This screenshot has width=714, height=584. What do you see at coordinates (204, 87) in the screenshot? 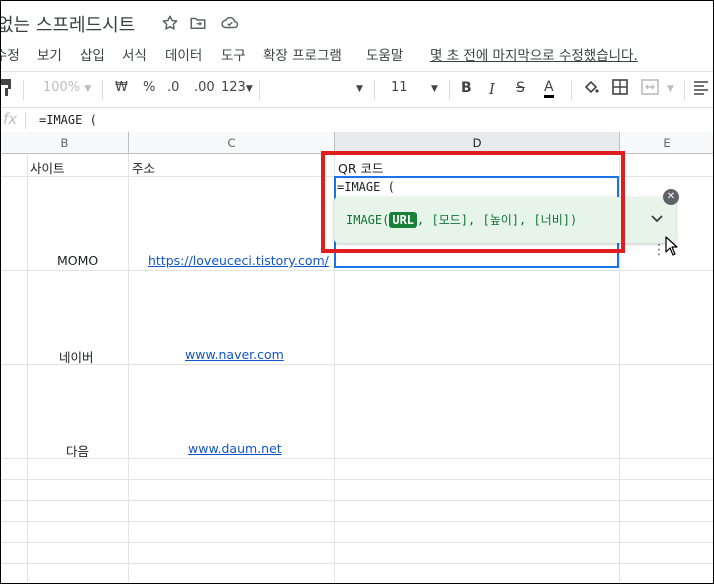
I see `increase-decimal-button: .00` at bounding box center [204, 87].